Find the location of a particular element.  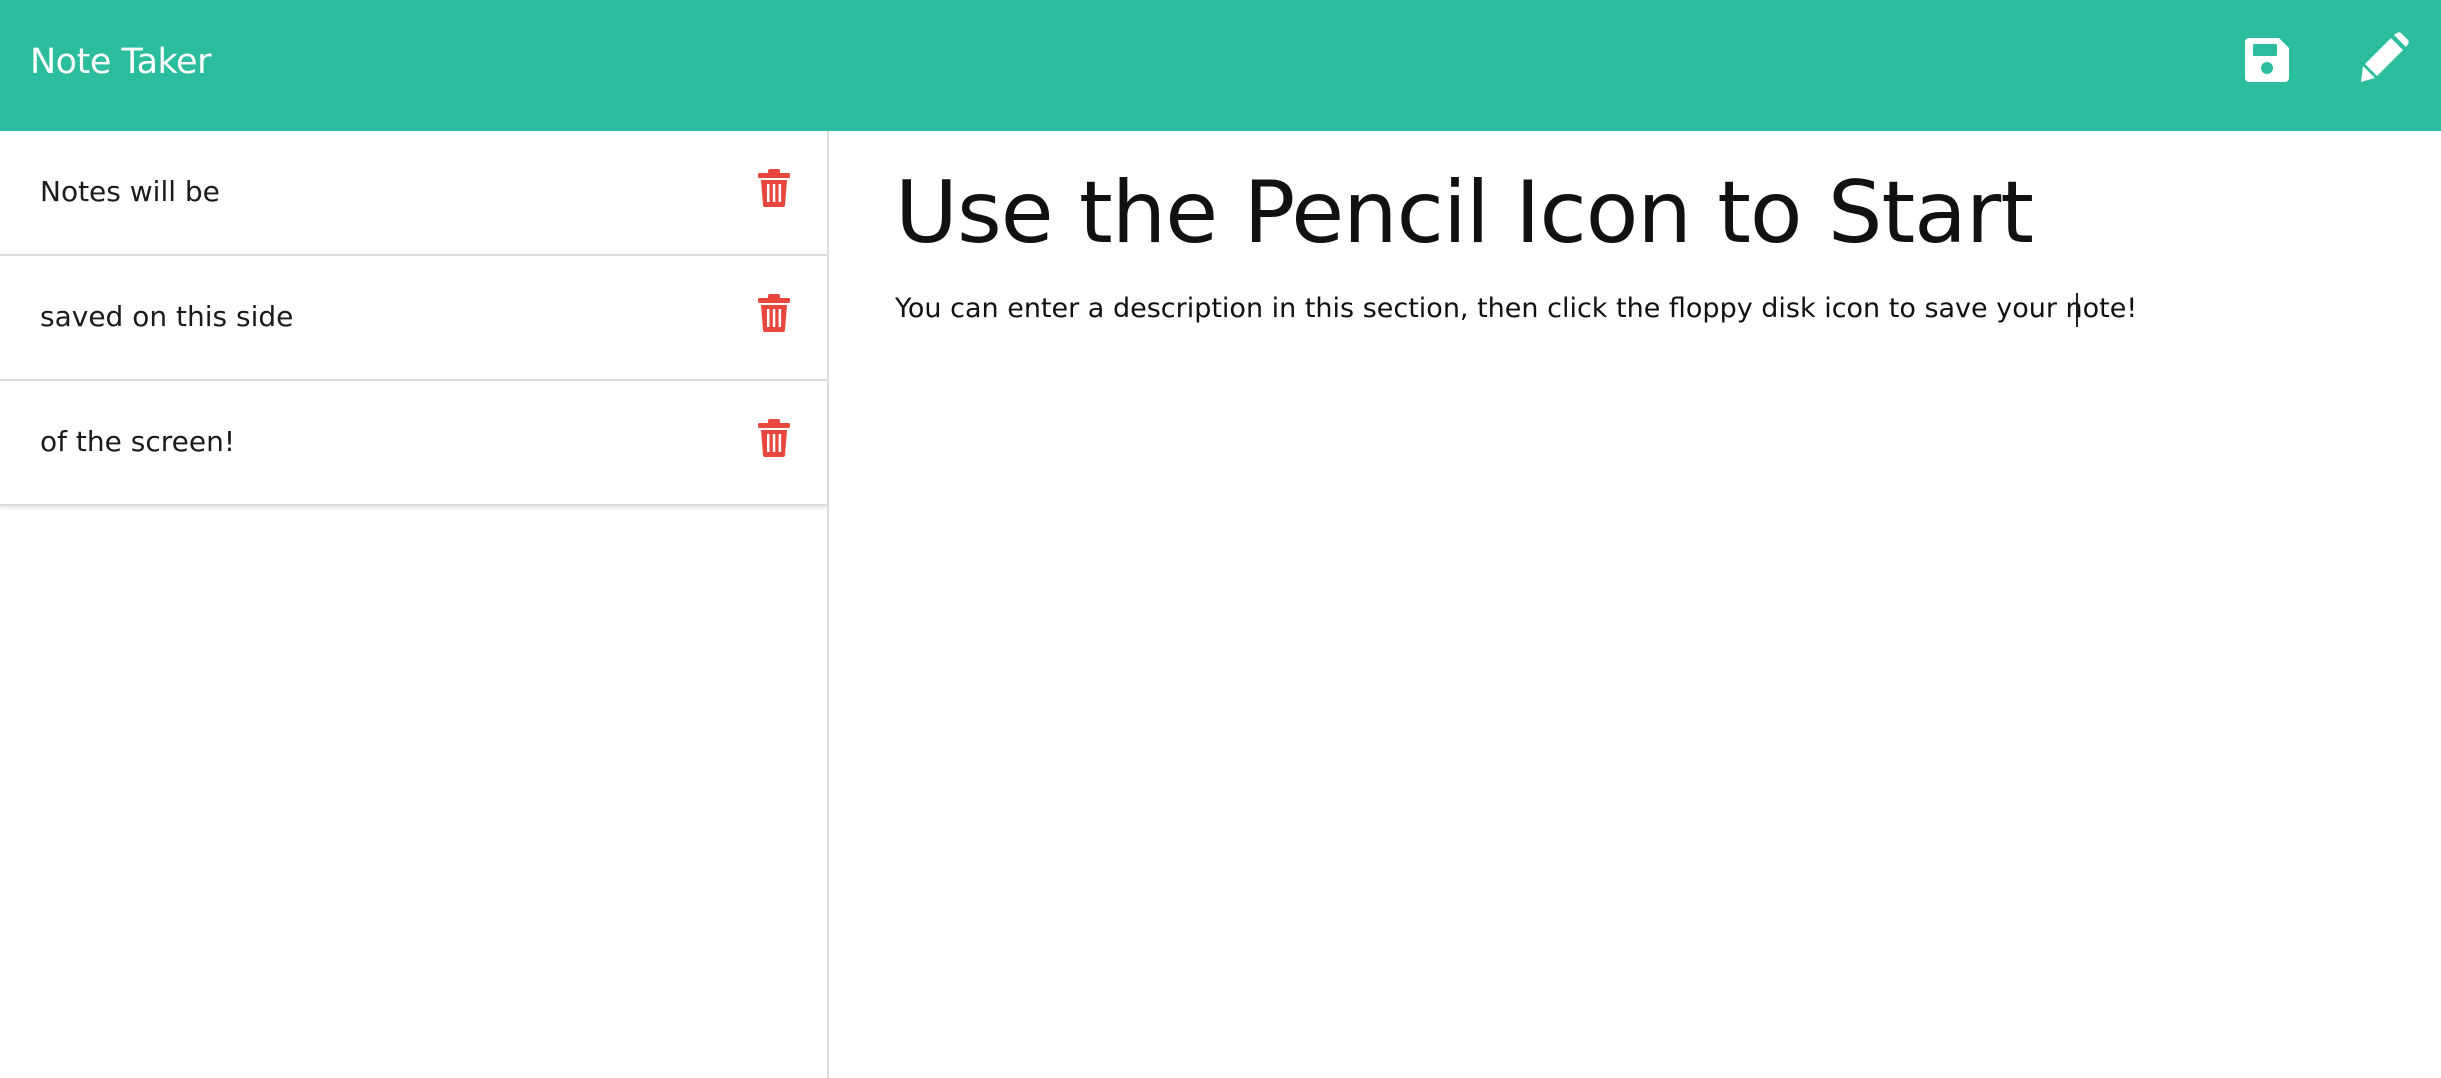

text-cursor is located at coordinates (2077, 310).